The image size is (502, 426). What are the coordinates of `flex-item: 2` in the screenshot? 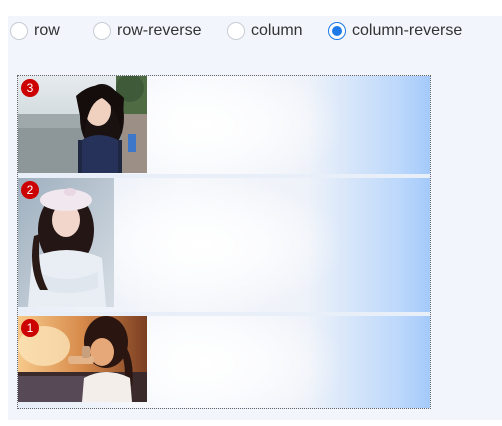 It's located at (66, 242).